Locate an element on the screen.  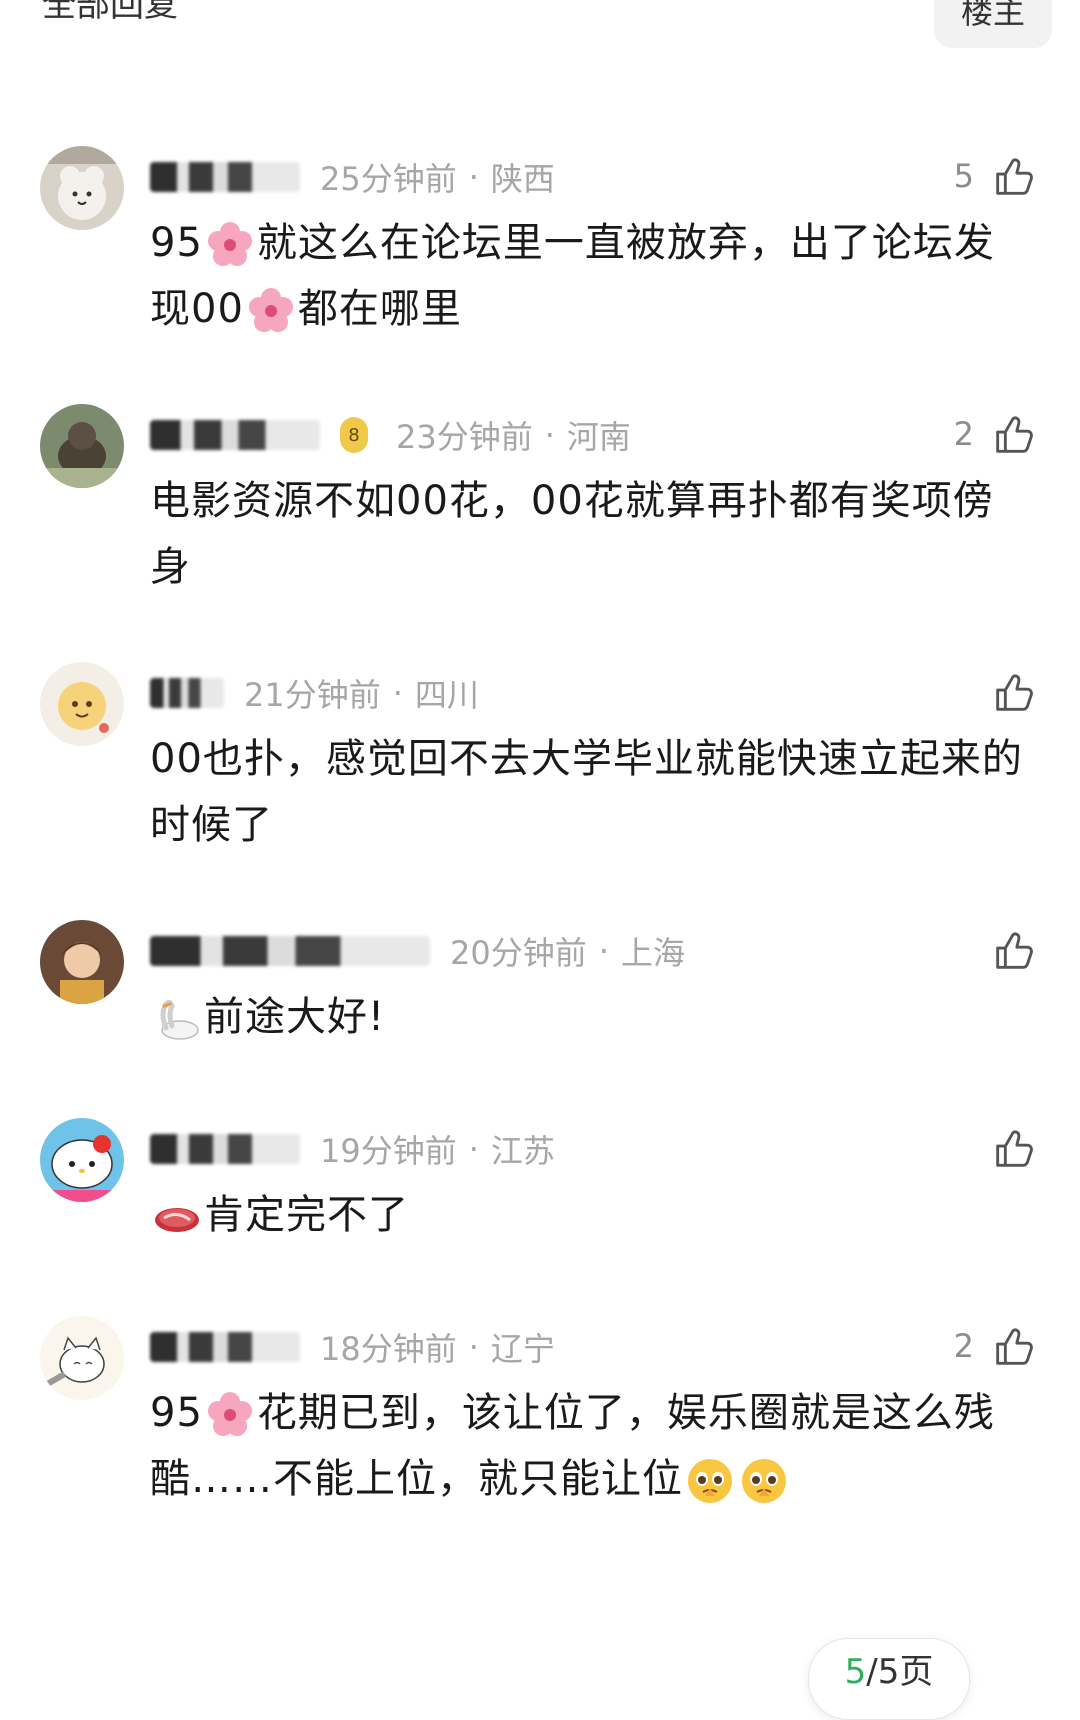
comment-meta: 19分钟前 · 江苏 is located at coordinates (352, 1149).